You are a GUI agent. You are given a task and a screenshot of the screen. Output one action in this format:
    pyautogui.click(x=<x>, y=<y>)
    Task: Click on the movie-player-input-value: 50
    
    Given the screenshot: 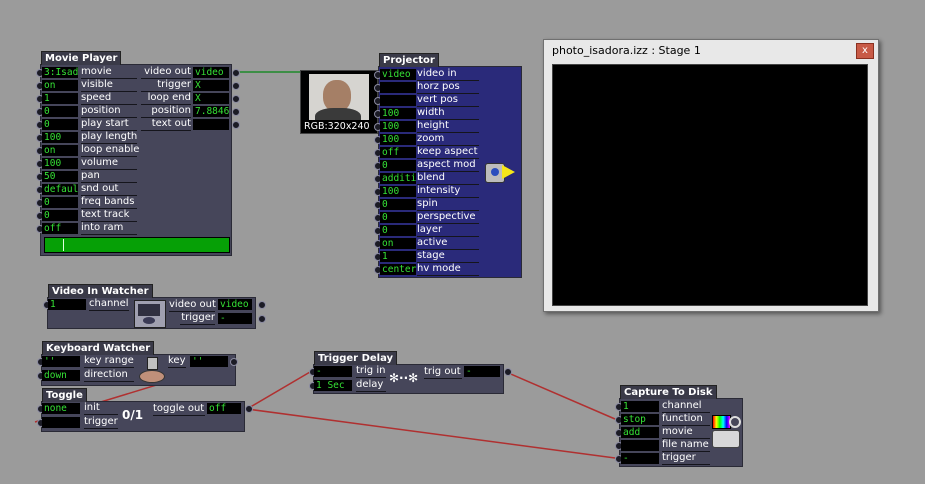 What is the action you would take?
    pyautogui.click(x=60, y=176)
    